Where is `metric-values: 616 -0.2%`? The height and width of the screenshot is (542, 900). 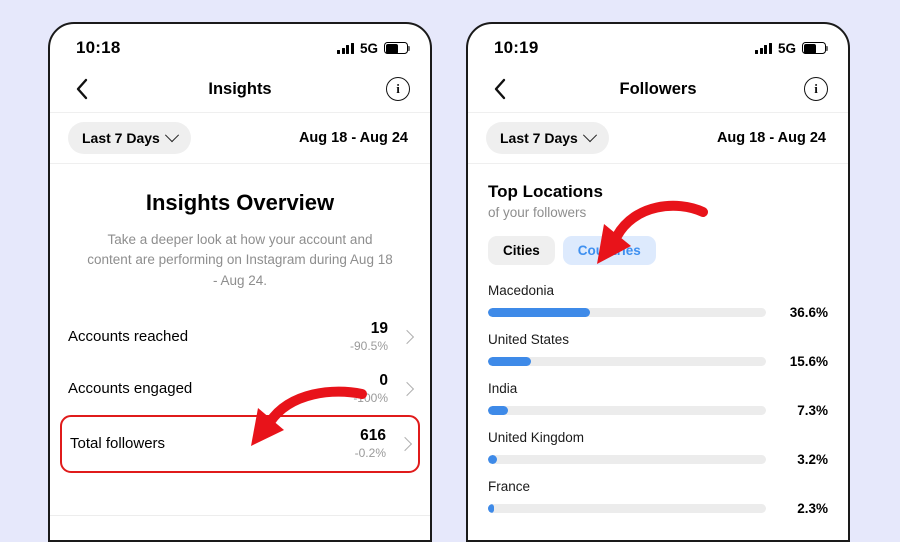
metric-values: 616 -0.2% is located at coordinates (370, 444).